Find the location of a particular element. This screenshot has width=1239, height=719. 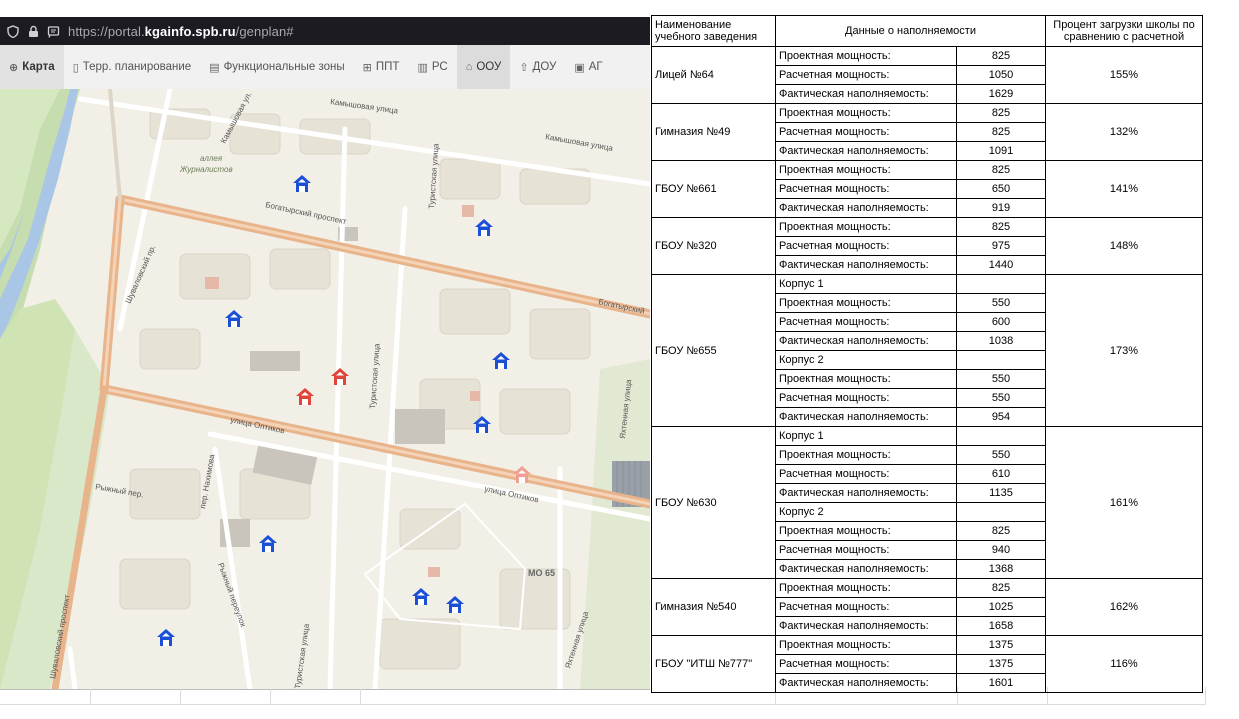

map-frame-icon: ▣ is located at coordinates (579, 67).